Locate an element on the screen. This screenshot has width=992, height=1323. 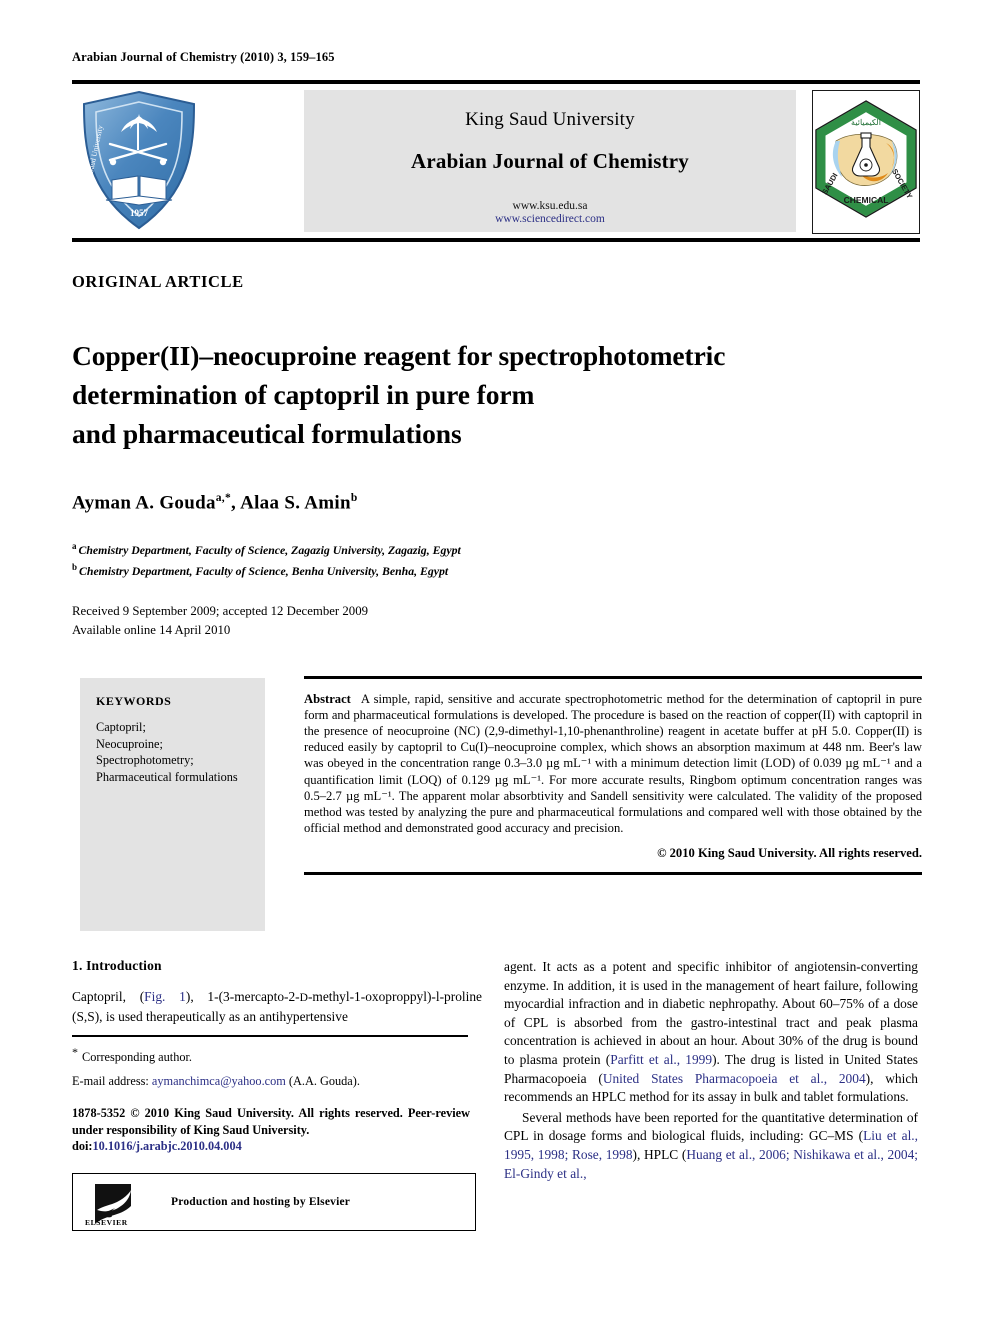
elsevier-hosting-text: Production and hosting by Elsevier is located at coordinates (261, 1201).